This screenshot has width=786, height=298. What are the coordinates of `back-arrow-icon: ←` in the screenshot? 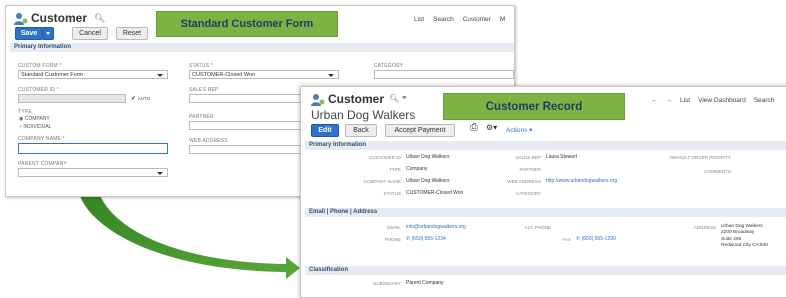 It's located at (654, 100).